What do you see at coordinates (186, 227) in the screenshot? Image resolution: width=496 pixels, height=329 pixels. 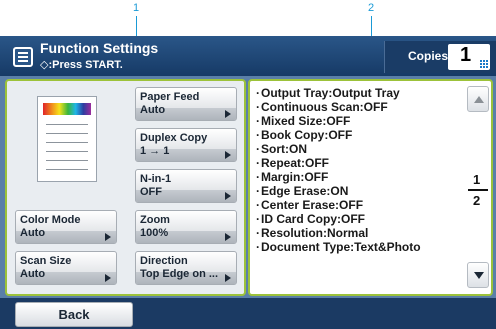 I see `zoom-button: Zoom 100%` at bounding box center [186, 227].